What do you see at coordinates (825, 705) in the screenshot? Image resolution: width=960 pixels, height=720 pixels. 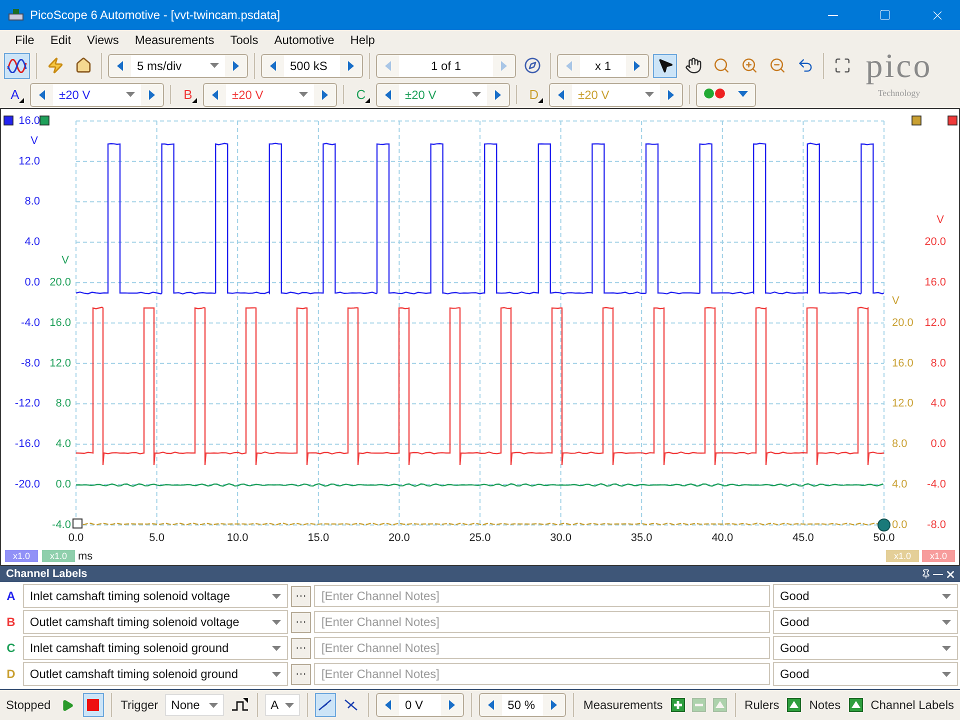 I see `notes-label: Notes` at bounding box center [825, 705].